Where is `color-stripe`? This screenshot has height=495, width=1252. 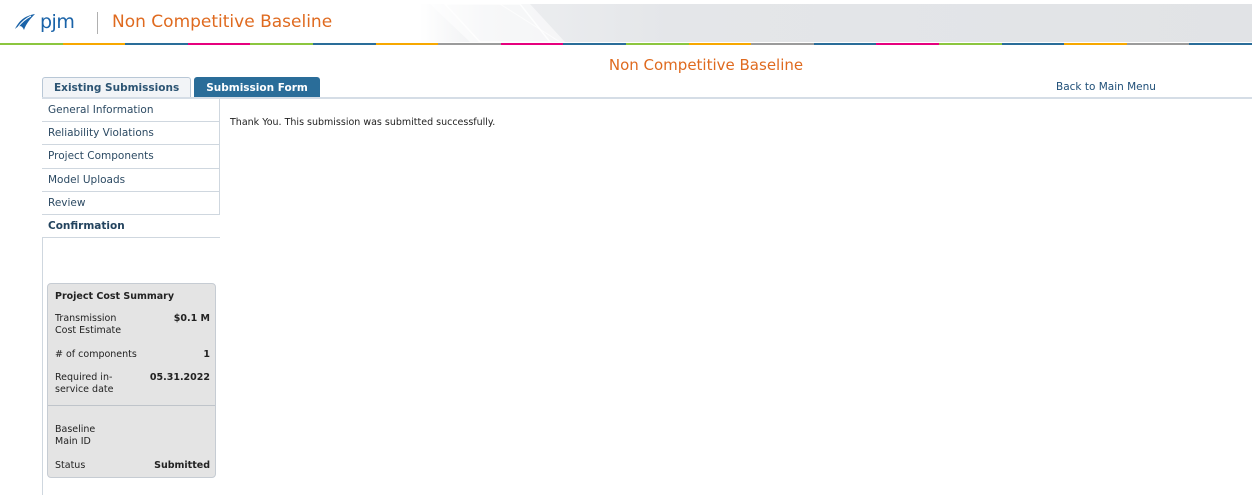
color-stripe is located at coordinates (626, 44).